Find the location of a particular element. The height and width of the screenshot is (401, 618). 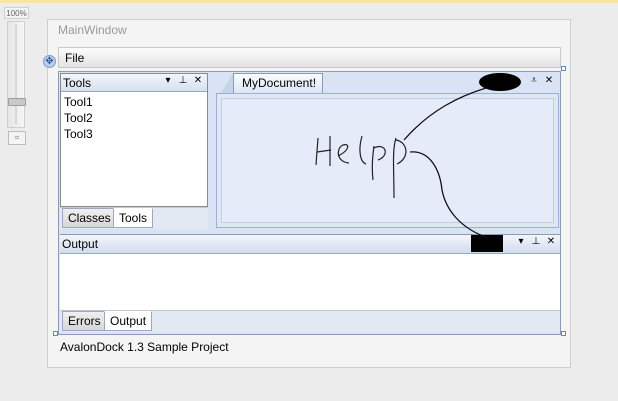

document-tab-edge is located at coordinates (227, 83).